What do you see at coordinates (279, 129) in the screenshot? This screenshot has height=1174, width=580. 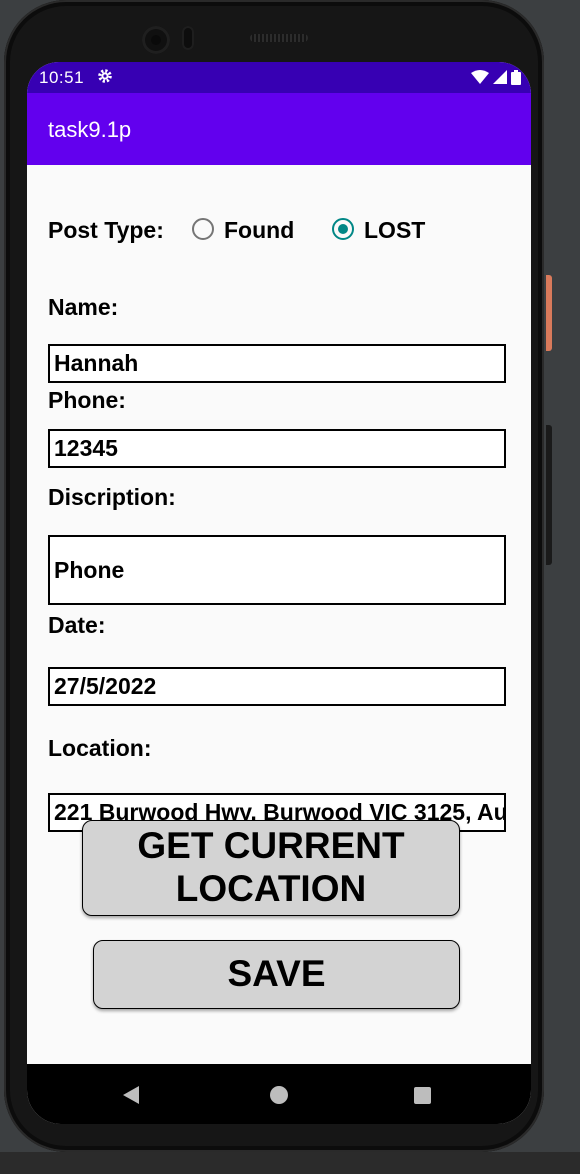 I see `app-bar: task9.1p` at bounding box center [279, 129].